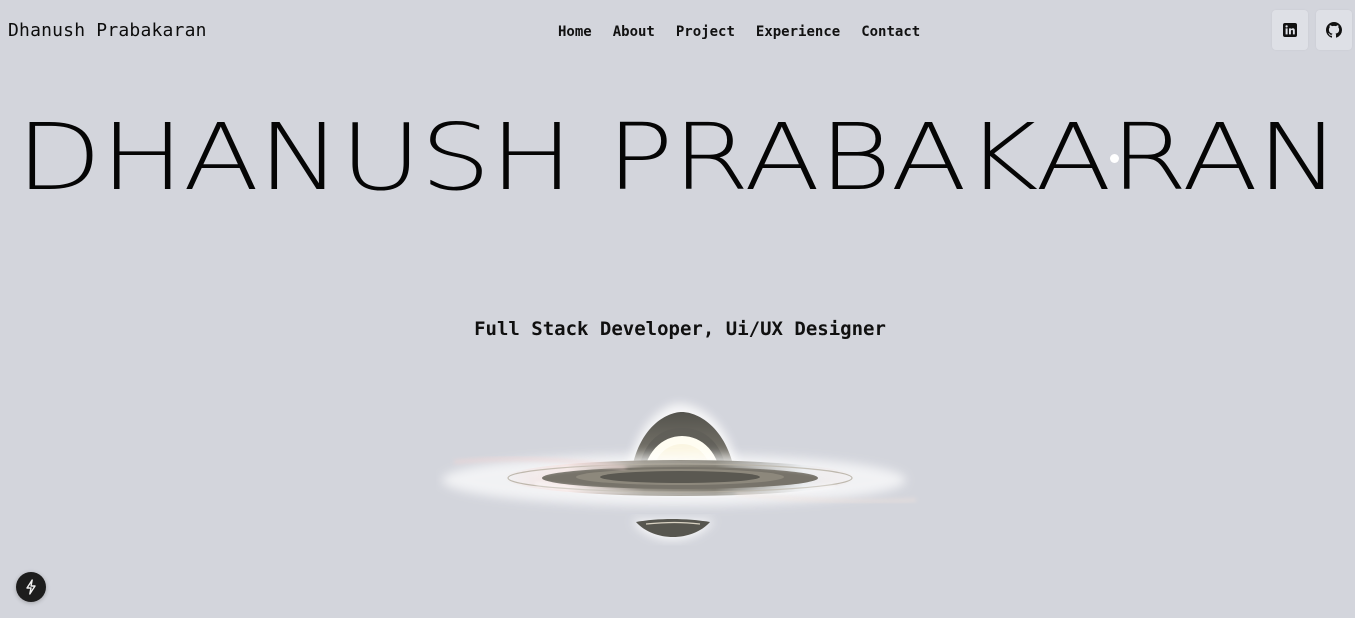 Image resolution: width=1355 pixels, height=618 pixels. I want to click on github-icon, so click(1334, 30).